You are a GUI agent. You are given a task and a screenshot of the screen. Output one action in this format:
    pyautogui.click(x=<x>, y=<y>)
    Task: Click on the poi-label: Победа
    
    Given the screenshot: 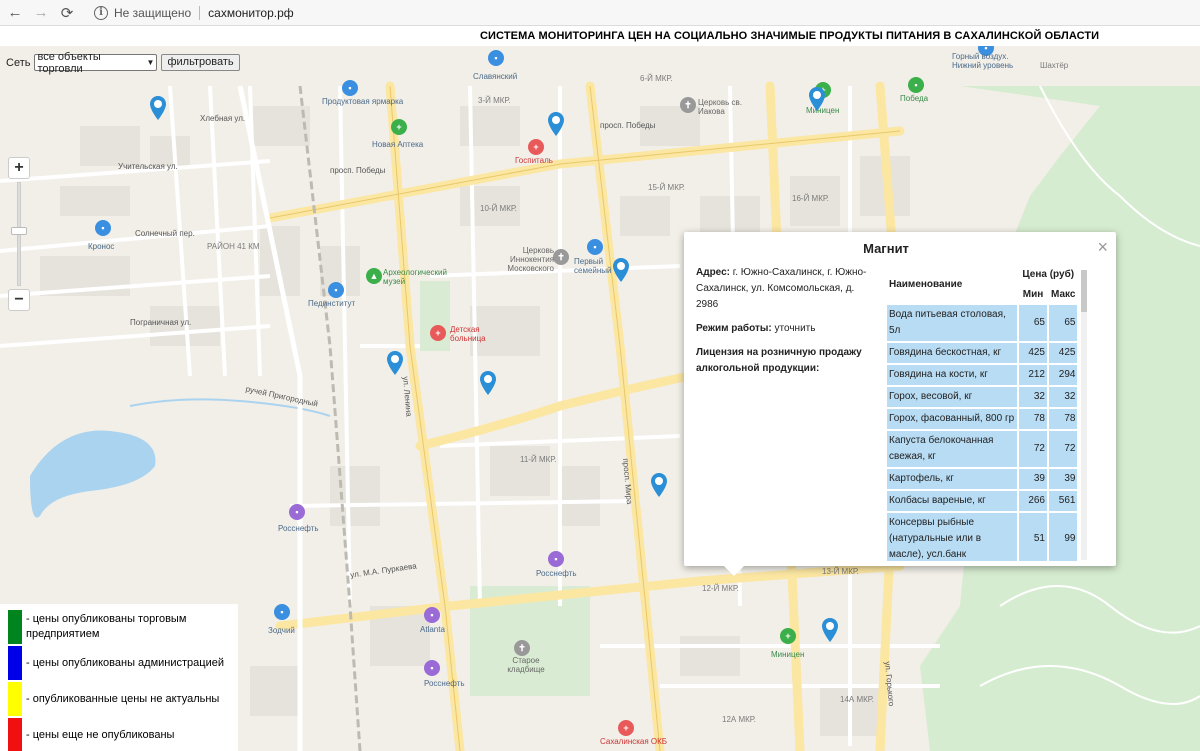 What is the action you would take?
    pyautogui.click(x=914, y=98)
    